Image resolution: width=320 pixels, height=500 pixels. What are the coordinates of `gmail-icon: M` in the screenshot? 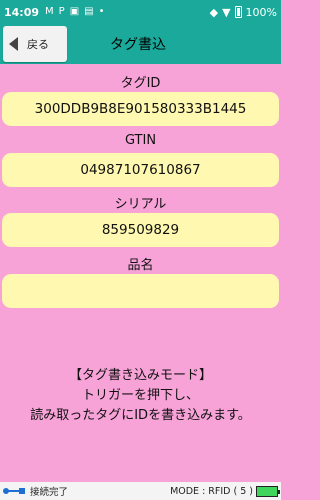 It's located at (49, 11).